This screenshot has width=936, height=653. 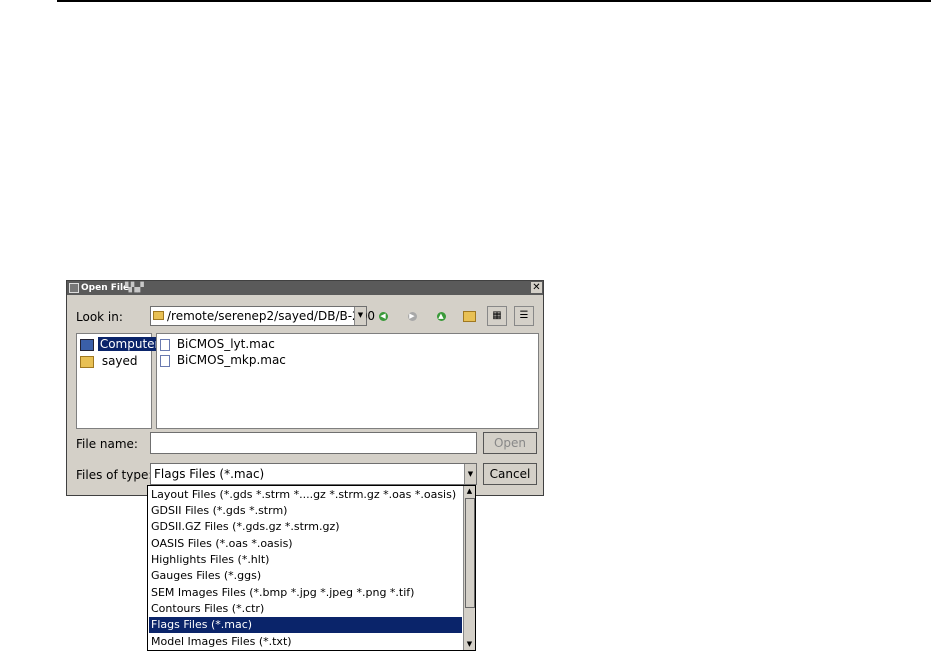 I want to click on grid-icon: ▦, so click(x=497, y=315).